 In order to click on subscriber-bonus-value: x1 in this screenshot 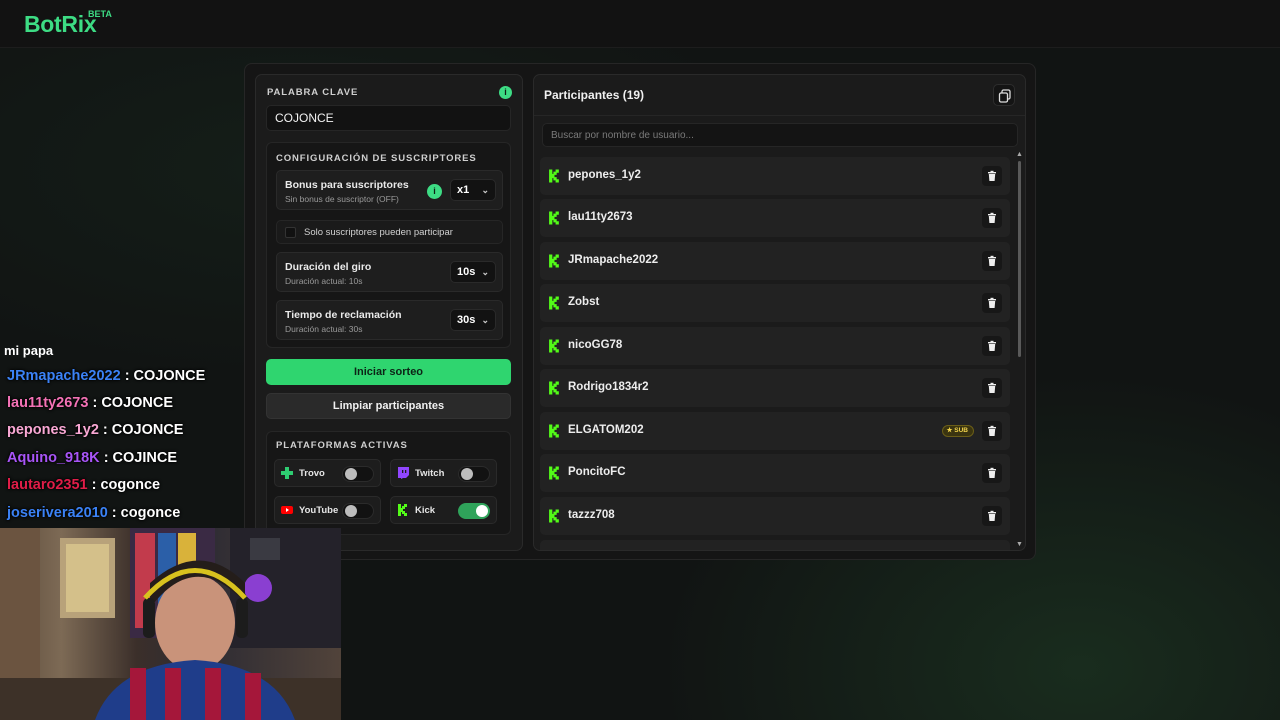, I will do `click(463, 190)`.